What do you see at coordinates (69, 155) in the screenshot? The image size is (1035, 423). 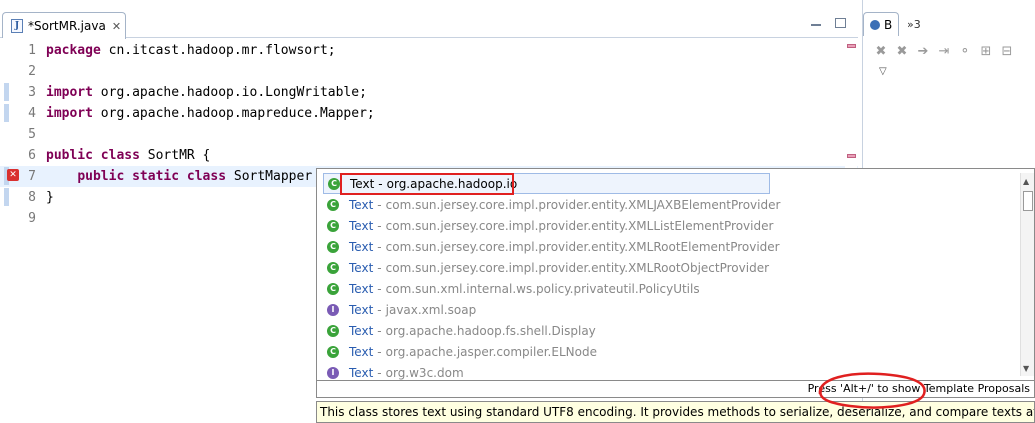 I see `keyword-token: public` at bounding box center [69, 155].